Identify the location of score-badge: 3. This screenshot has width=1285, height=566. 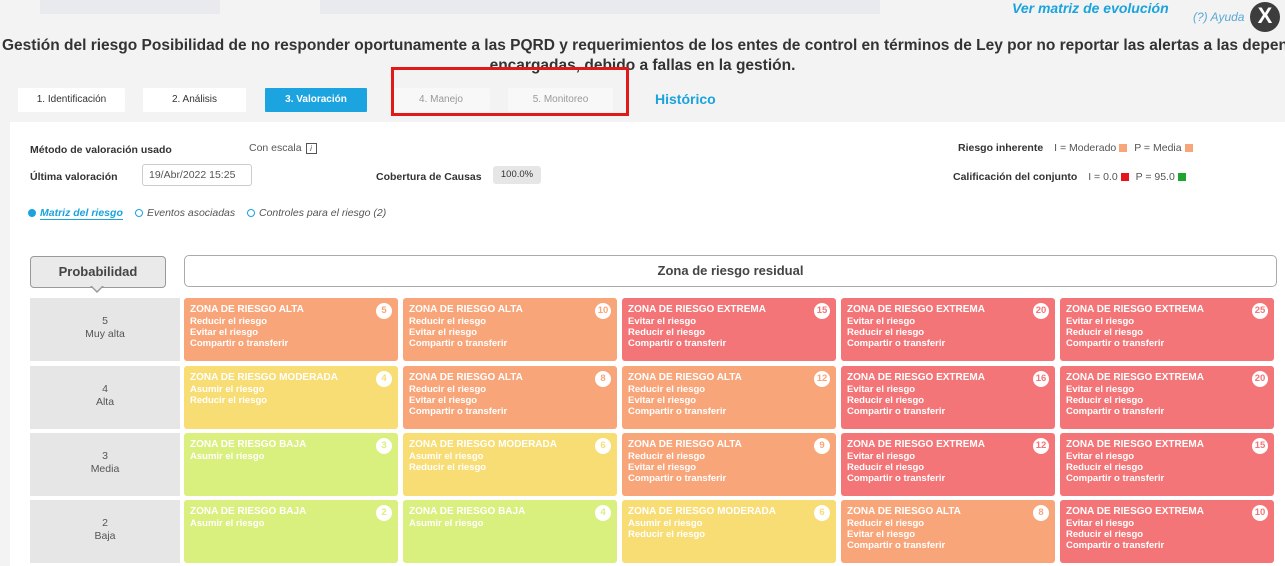
(384, 446).